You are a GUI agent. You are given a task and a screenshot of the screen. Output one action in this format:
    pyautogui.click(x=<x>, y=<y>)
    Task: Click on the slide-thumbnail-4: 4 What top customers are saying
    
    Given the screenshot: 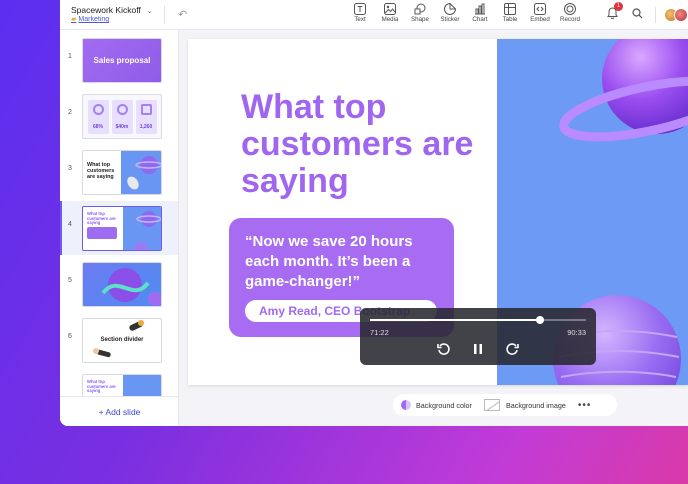 What is the action you would take?
    pyautogui.click(x=119, y=228)
    